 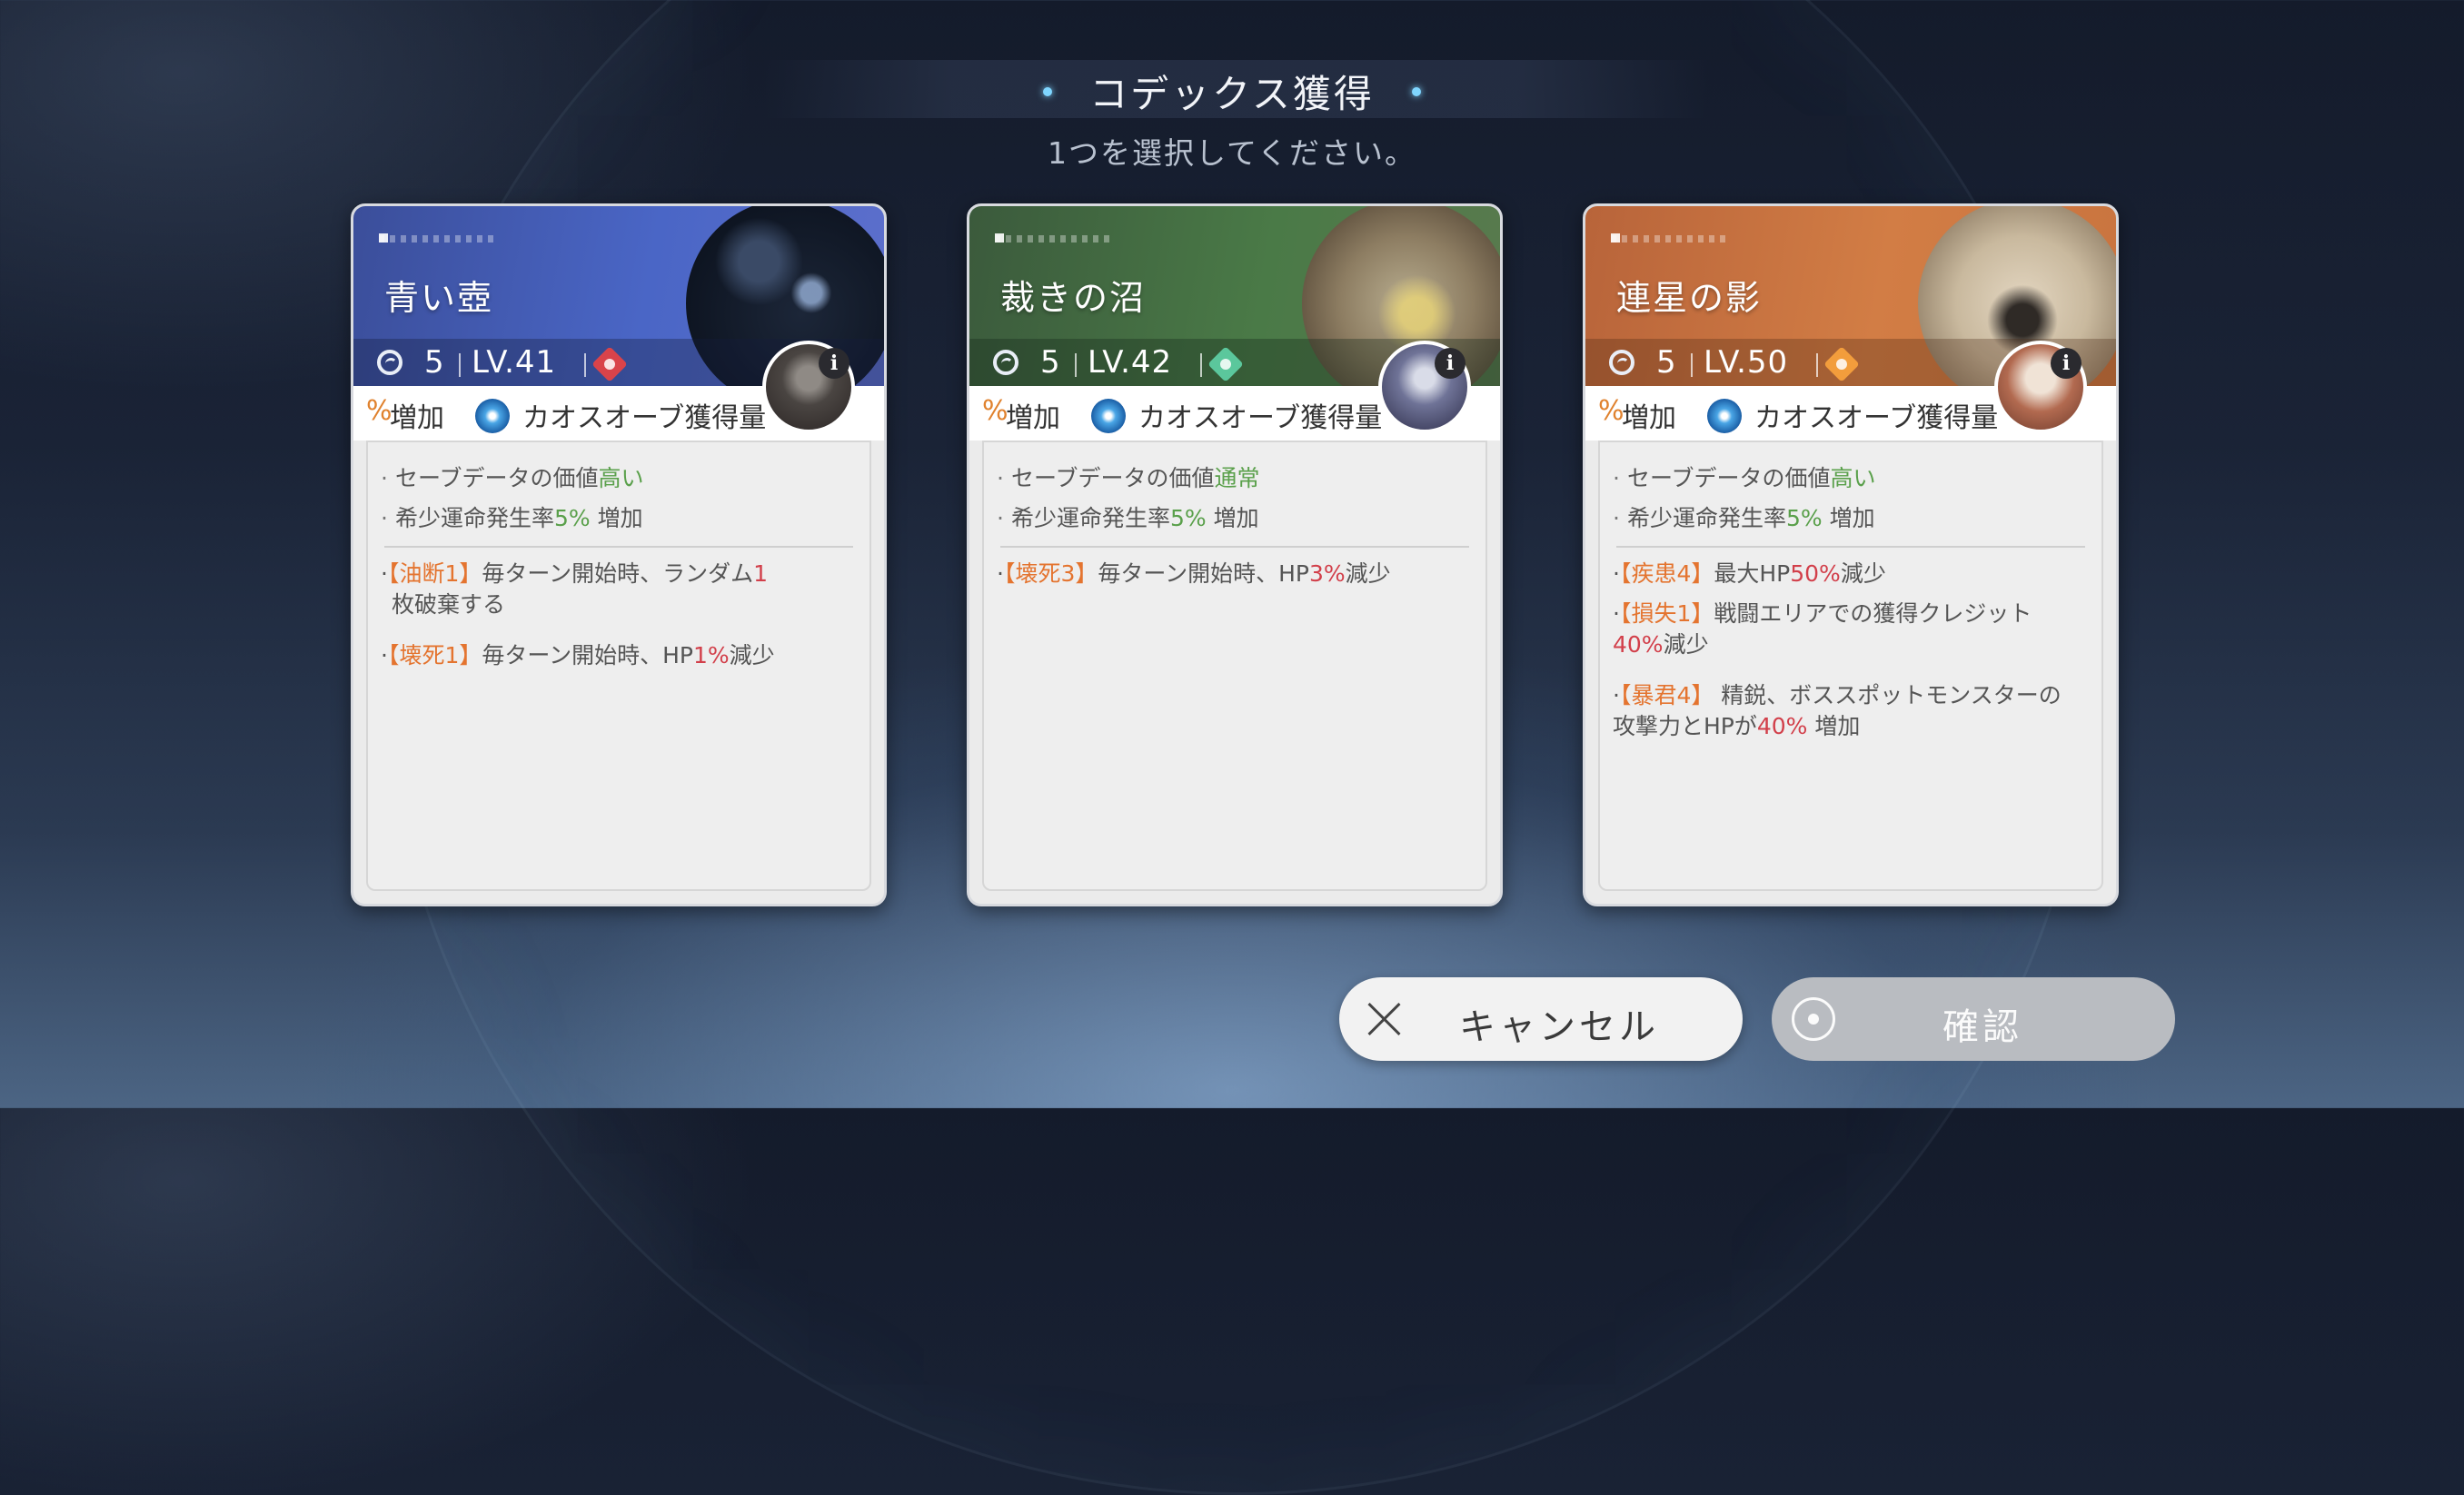 I want to click on close-icon, so click(x=1385, y=1019).